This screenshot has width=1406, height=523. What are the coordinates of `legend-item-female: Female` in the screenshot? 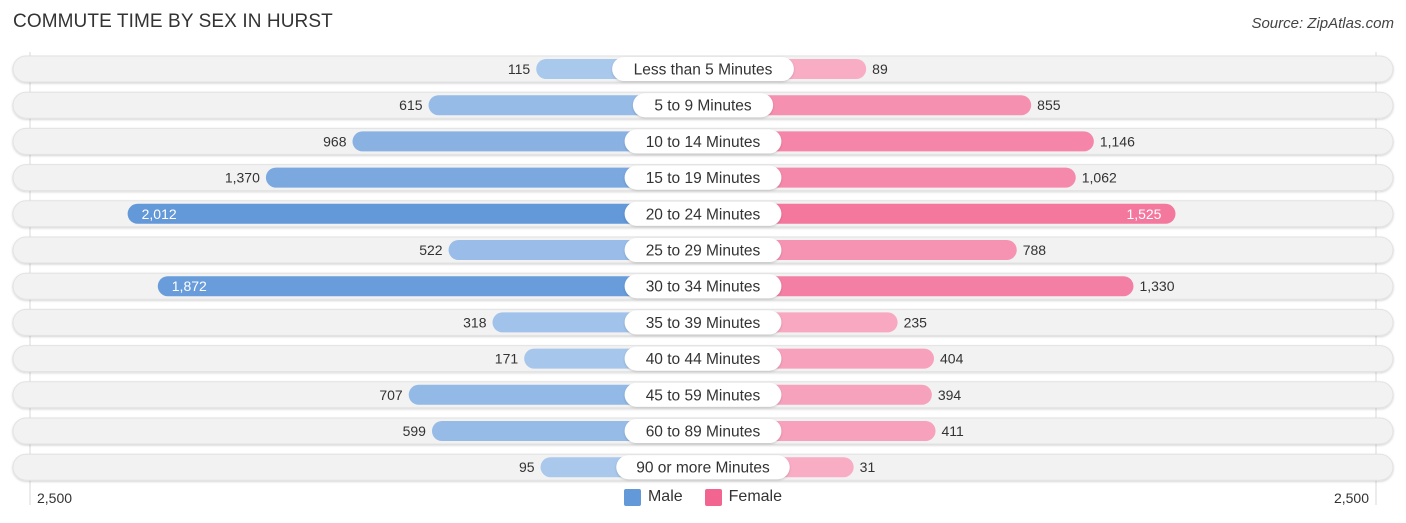 It's located at (743, 497).